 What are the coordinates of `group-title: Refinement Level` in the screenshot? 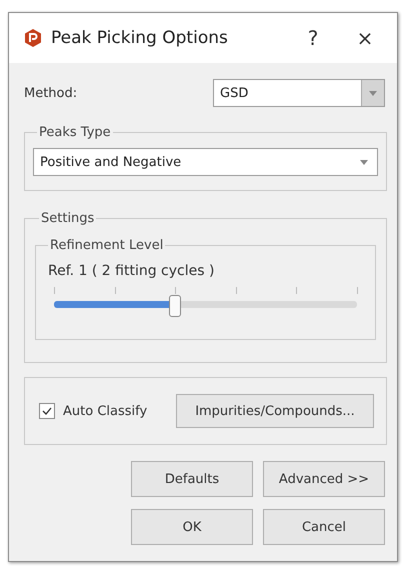 It's located at (106, 245).